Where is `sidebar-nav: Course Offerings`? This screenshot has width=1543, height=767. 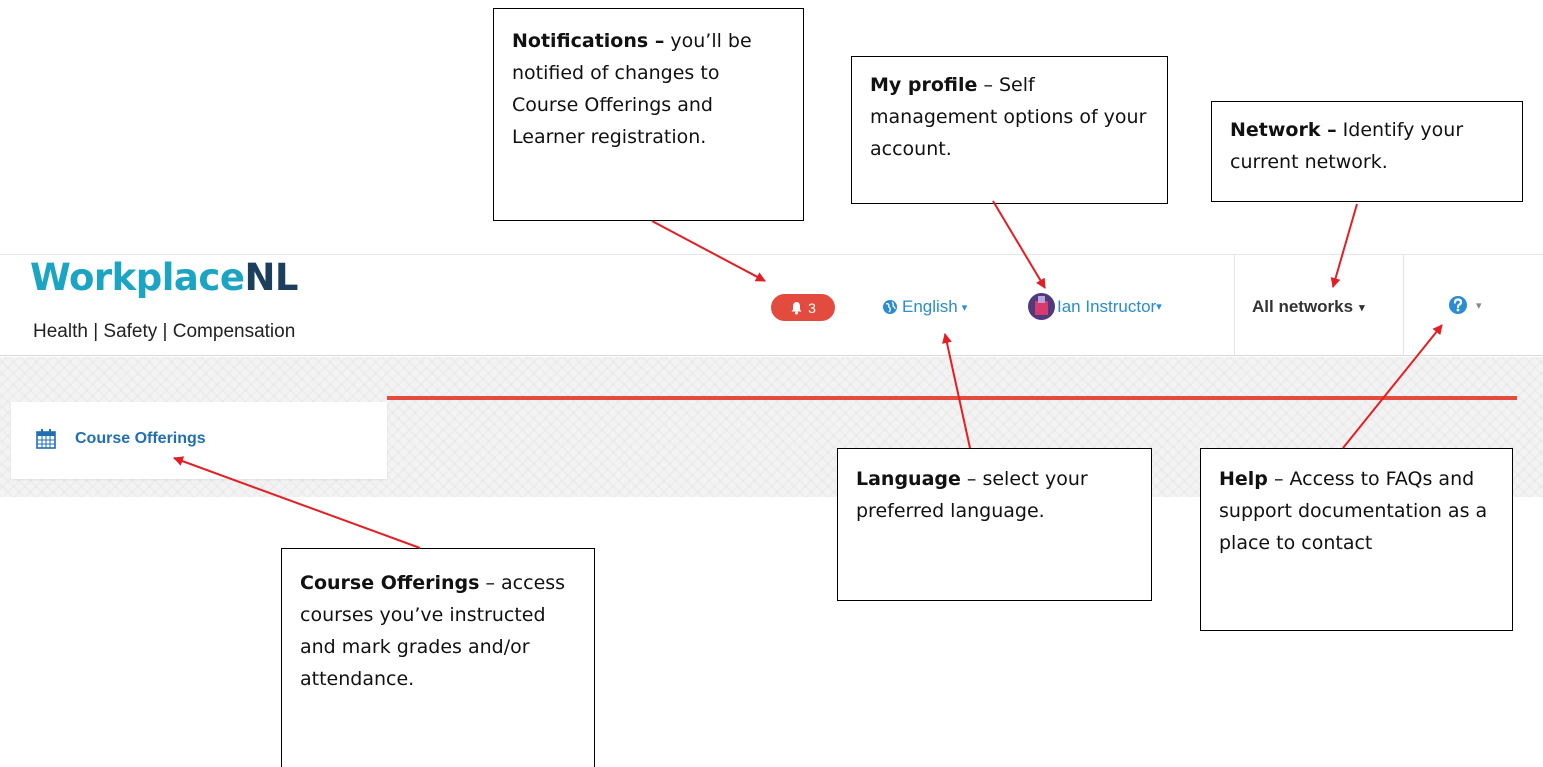
sidebar-nav: Course Offerings is located at coordinates (199, 440).